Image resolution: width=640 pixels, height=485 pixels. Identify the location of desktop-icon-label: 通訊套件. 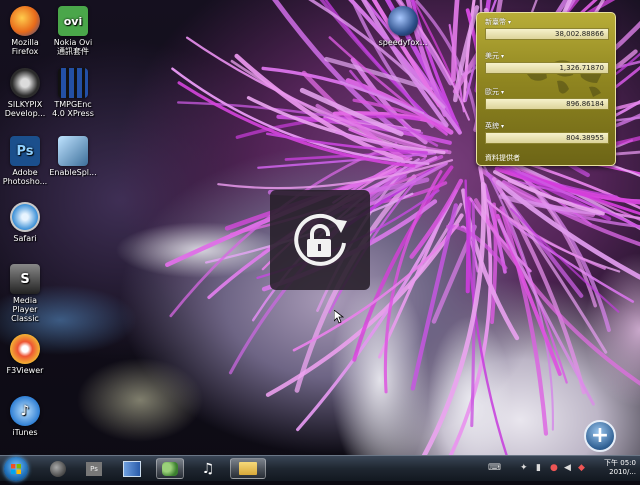
(73, 51).